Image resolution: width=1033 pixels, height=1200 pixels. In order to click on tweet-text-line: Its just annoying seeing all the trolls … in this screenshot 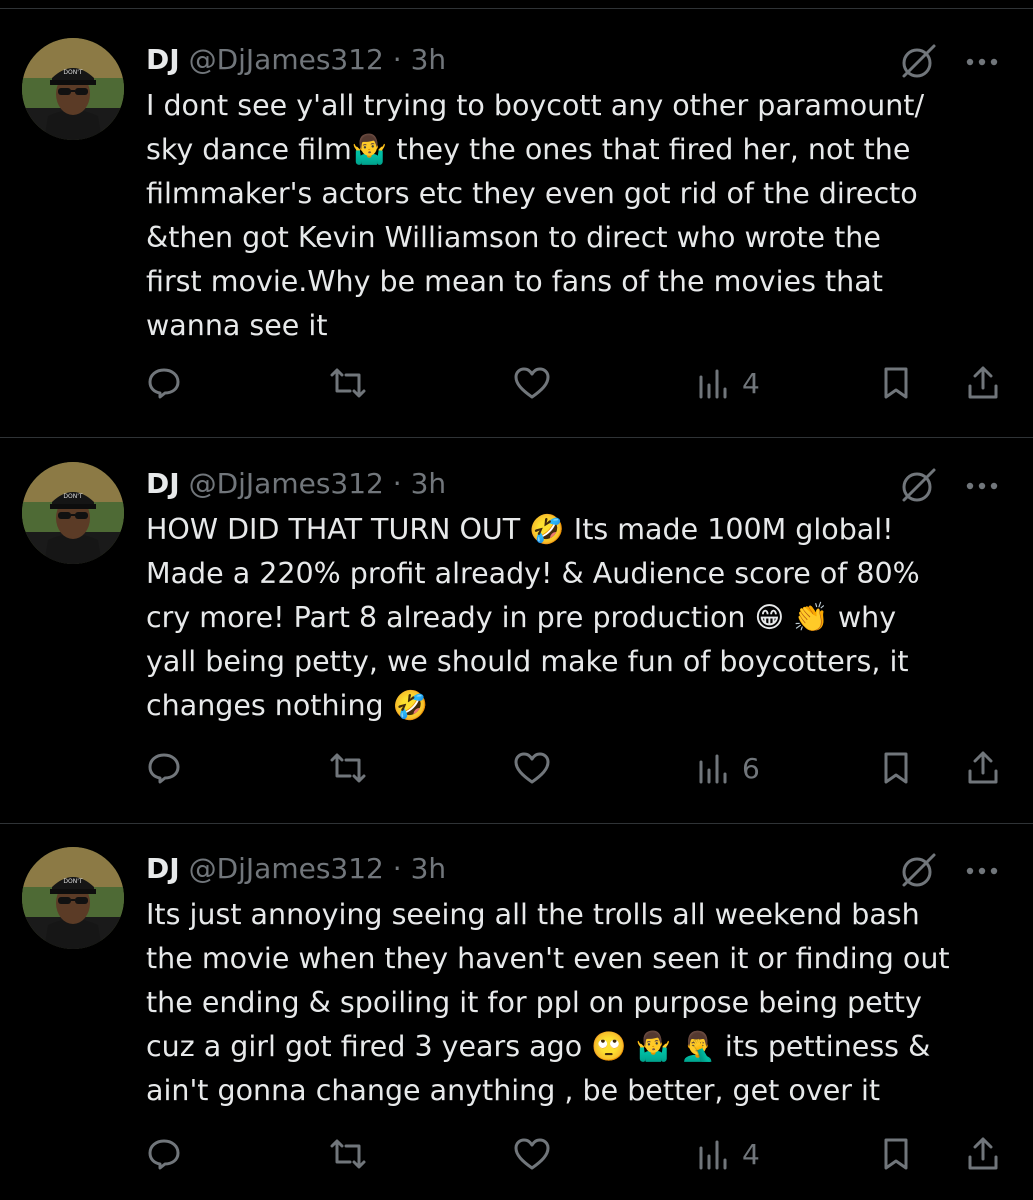, I will do `click(533, 914)`.